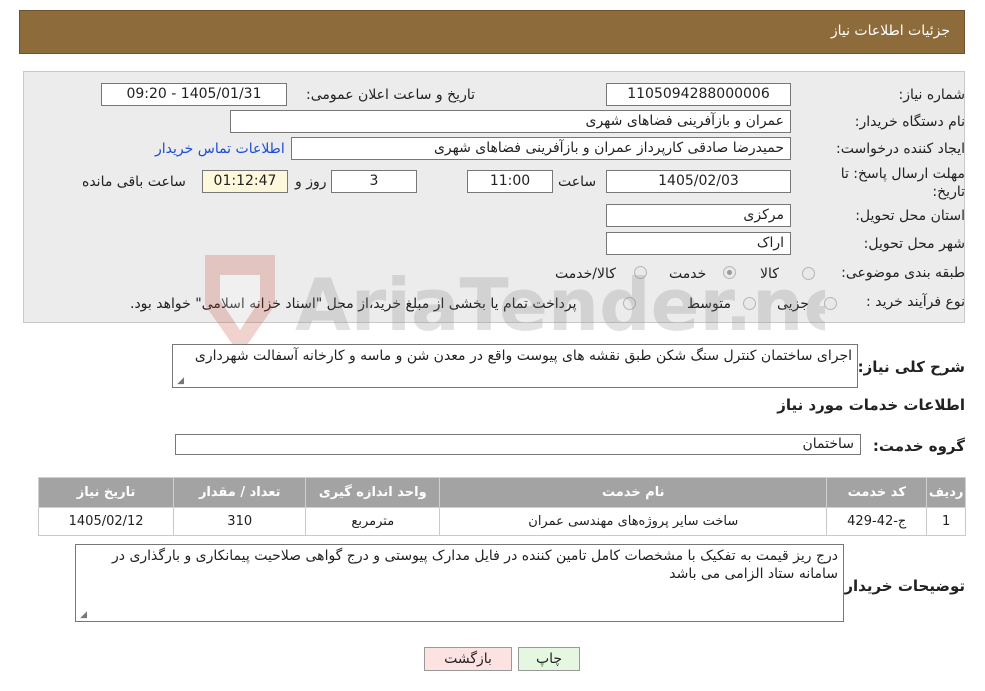  Describe the element at coordinates (629, 303) in the screenshot. I see `purchase-note-checkbox` at that location.